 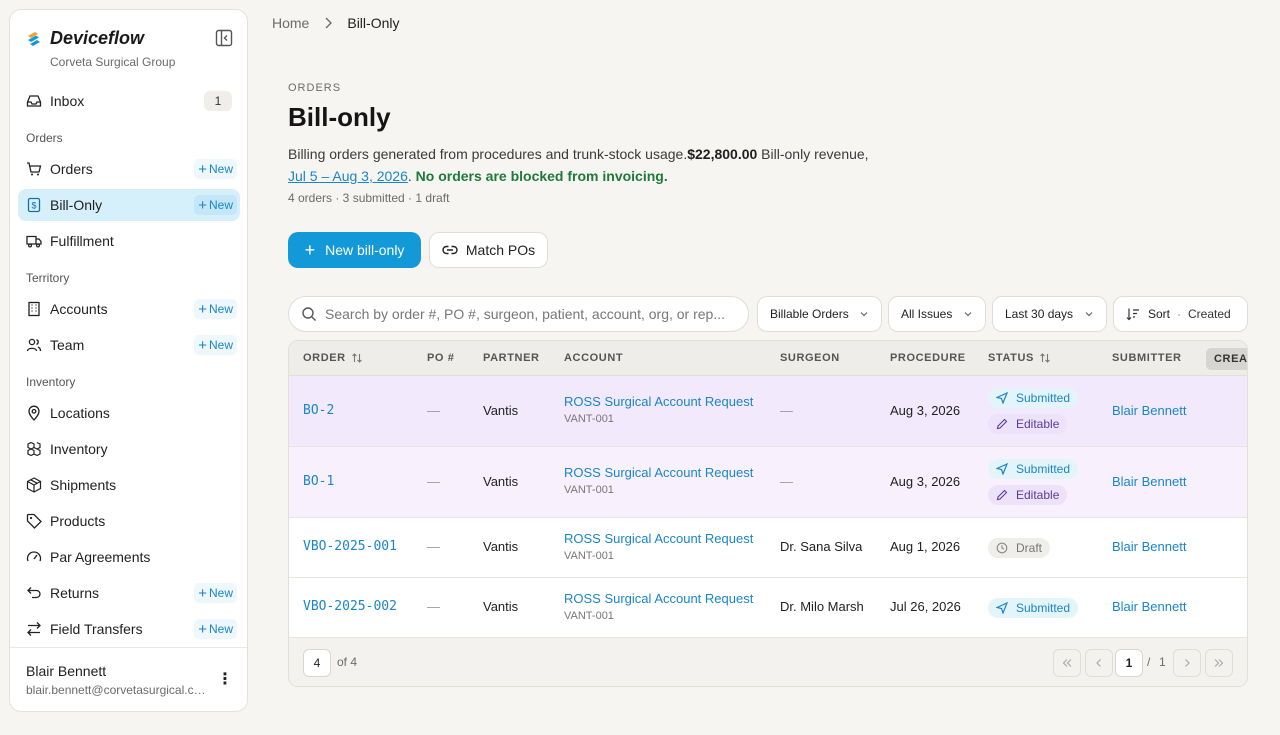 I want to click on sidebar-item-returns: Returns + New, so click(x=129, y=593).